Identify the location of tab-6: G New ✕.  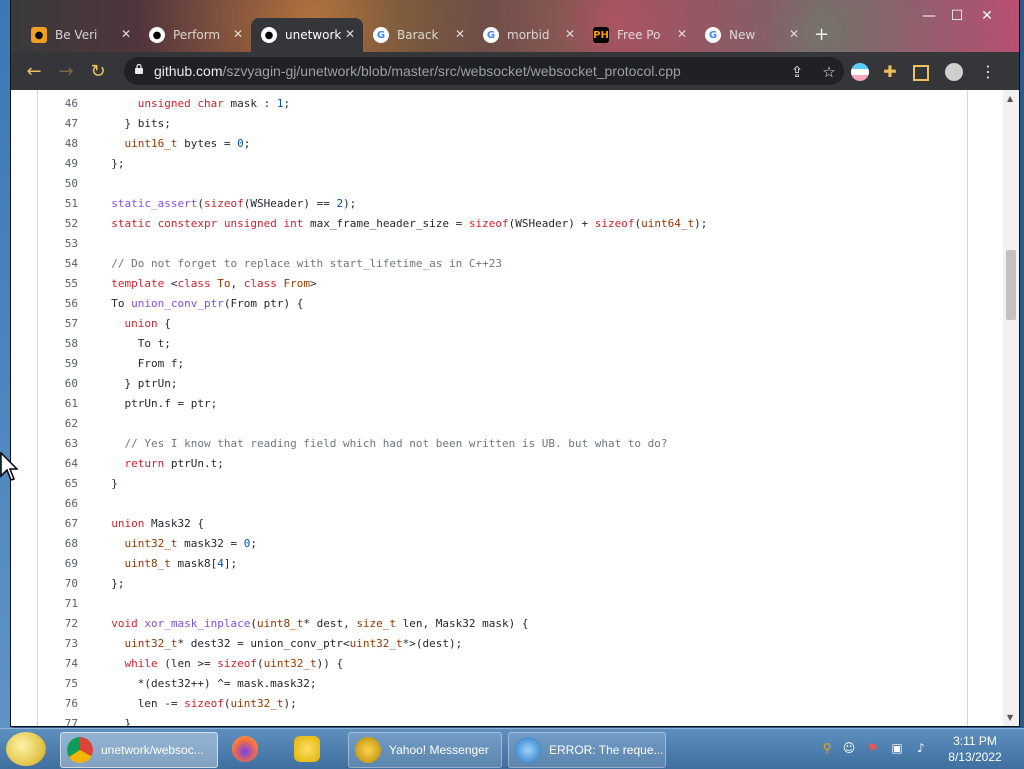
(751, 35).